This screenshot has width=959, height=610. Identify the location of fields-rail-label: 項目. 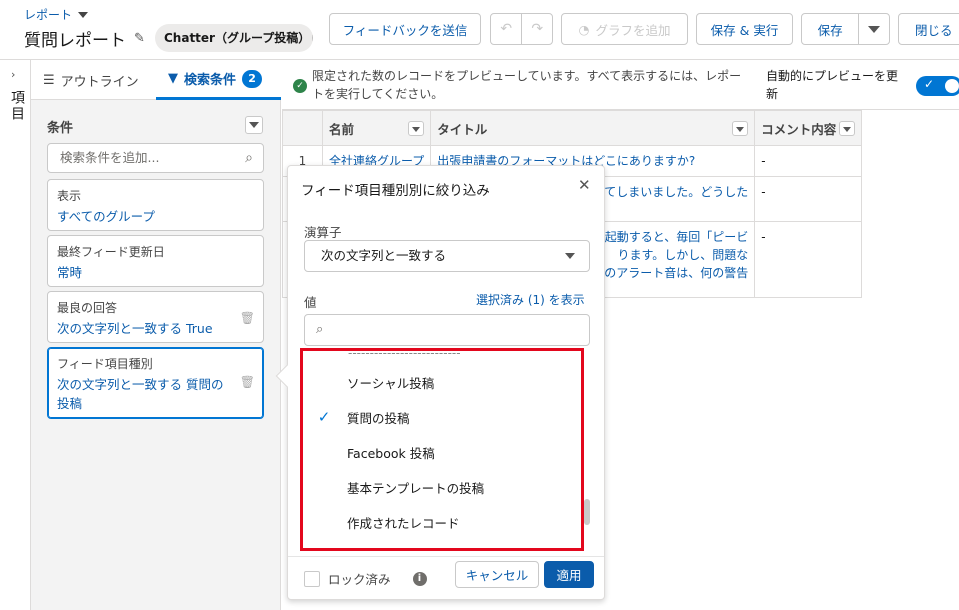
(17, 106).